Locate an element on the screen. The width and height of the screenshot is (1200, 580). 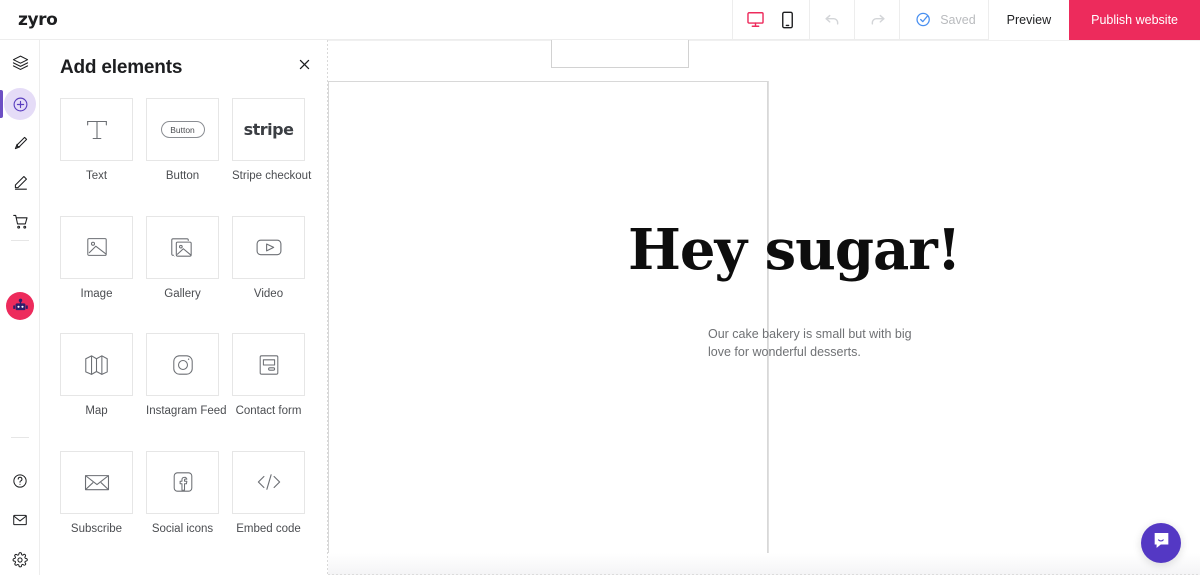
redo-button is located at coordinates (876, 20).